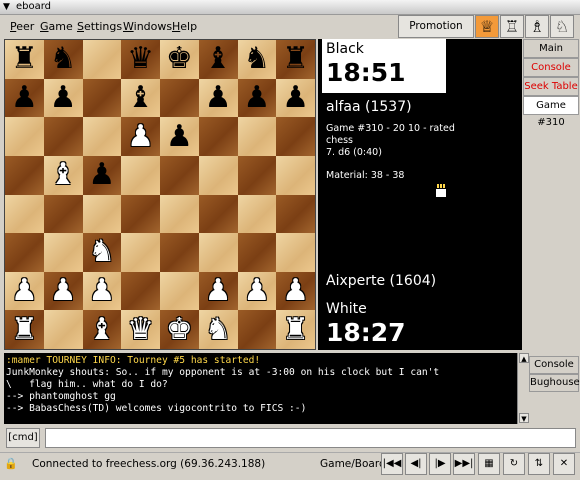 This screenshot has width=580, height=480. I want to click on promote-rook-icon: ♖, so click(512, 26).